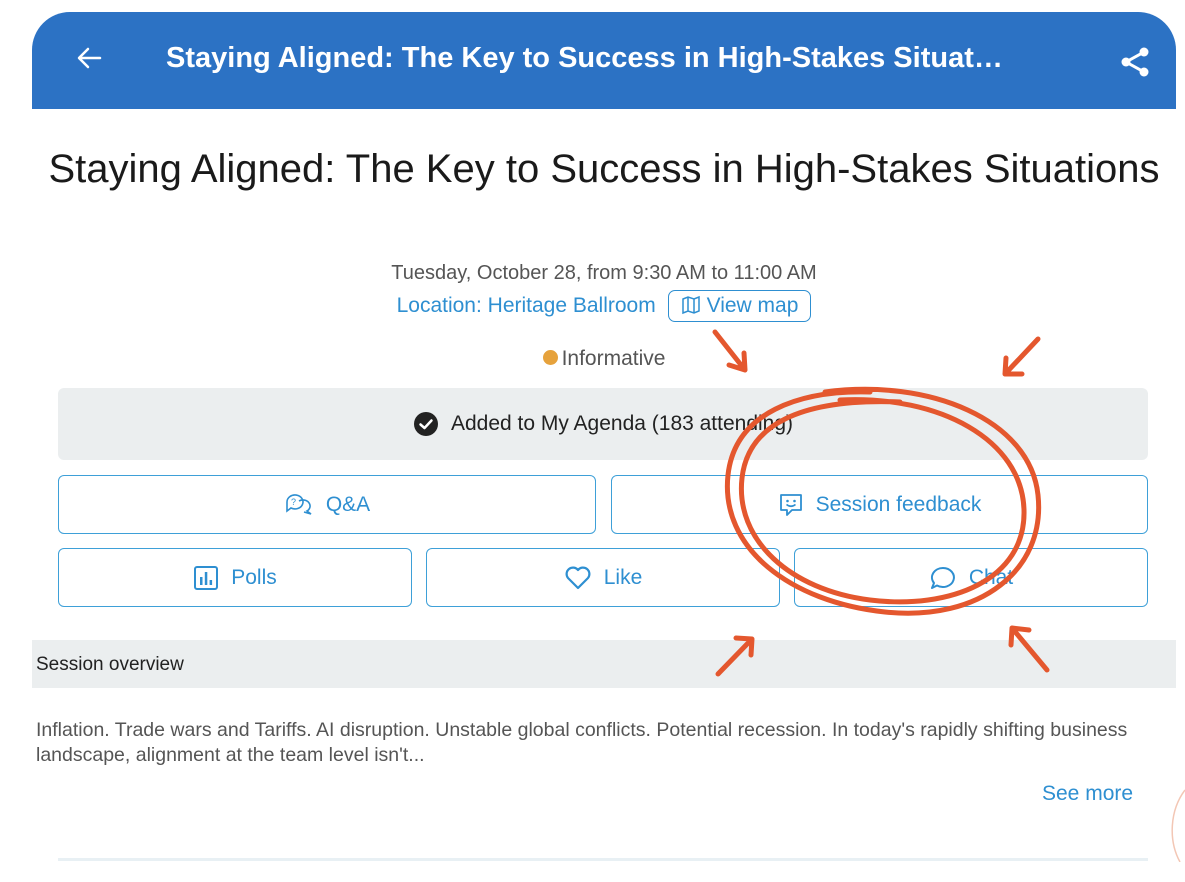 This screenshot has height=882, width=1185. I want to click on check-circle-icon, so click(425, 424).